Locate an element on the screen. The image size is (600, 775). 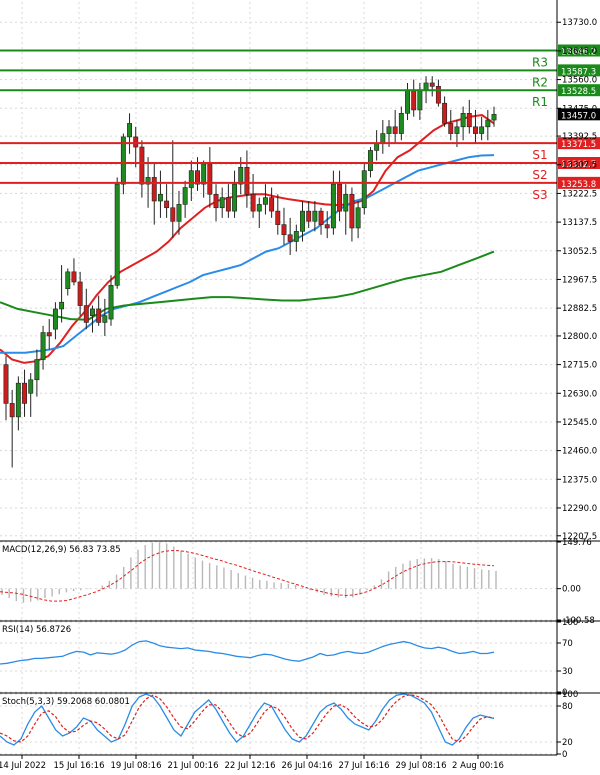
y-tick-label: 12800.0 is located at coordinates (579, 337).